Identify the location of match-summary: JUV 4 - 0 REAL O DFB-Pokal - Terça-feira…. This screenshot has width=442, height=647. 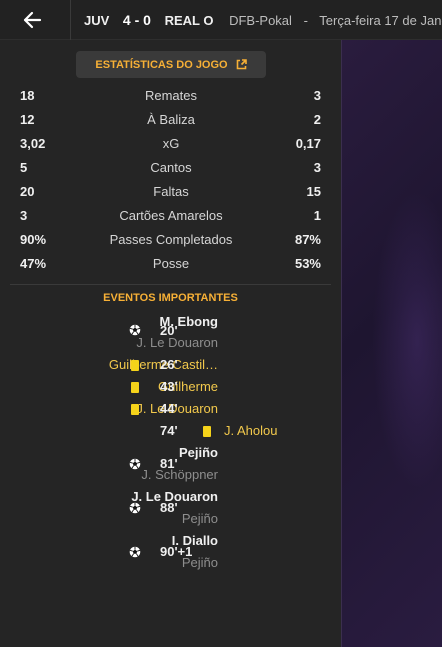
(263, 20).